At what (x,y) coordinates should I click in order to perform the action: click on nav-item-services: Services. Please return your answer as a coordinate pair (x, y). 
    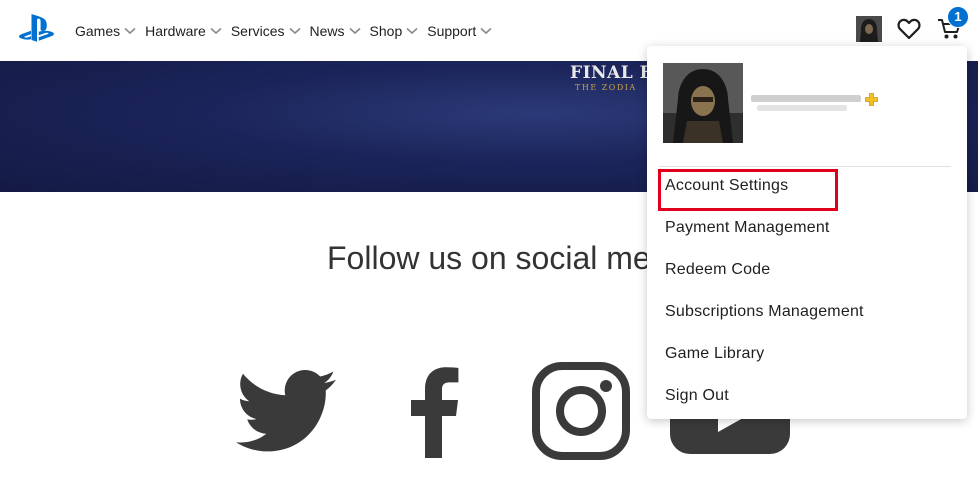
    Looking at the image, I should click on (266, 30).